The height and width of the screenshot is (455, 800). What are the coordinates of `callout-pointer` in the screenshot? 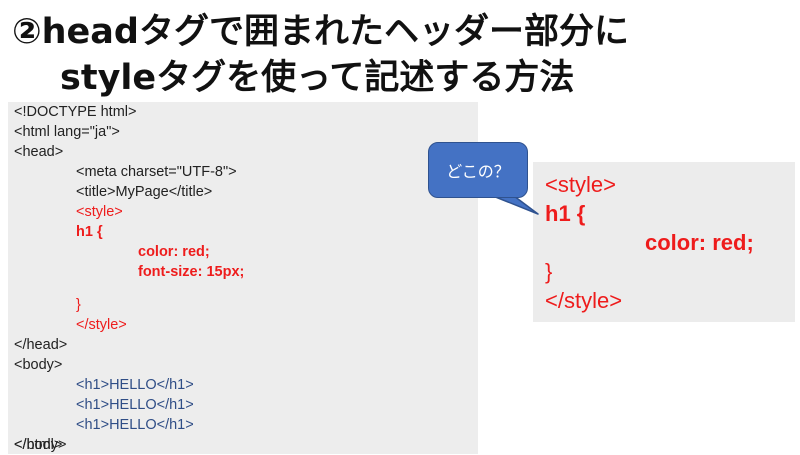 It's located at (515, 205).